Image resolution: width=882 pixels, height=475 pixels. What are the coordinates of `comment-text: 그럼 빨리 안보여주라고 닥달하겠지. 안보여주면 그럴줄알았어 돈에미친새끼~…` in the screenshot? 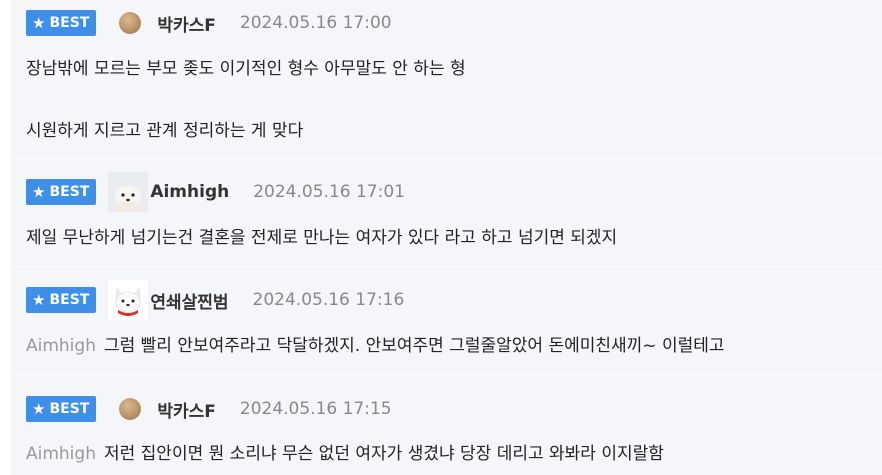 It's located at (414, 346).